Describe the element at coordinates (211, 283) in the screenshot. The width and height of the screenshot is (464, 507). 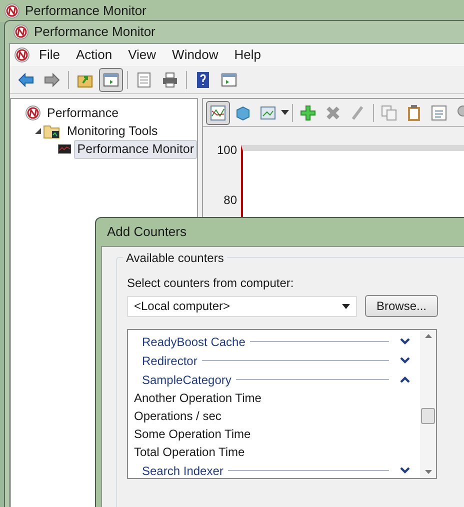
I see `field-label: Select counters from computer:` at that location.